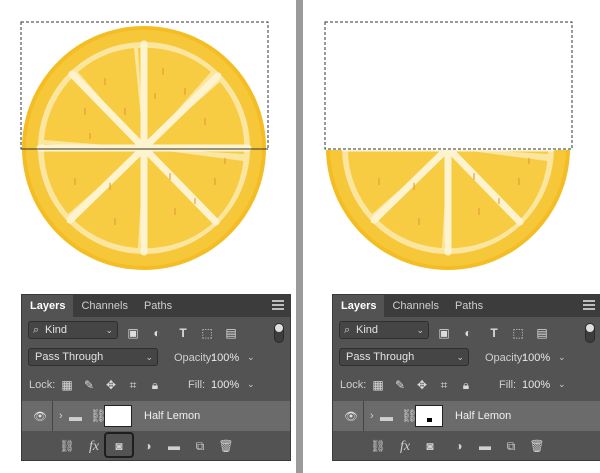 This screenshot has height=473, width=600. I want to click on selection-marquee, so click(448, 85).